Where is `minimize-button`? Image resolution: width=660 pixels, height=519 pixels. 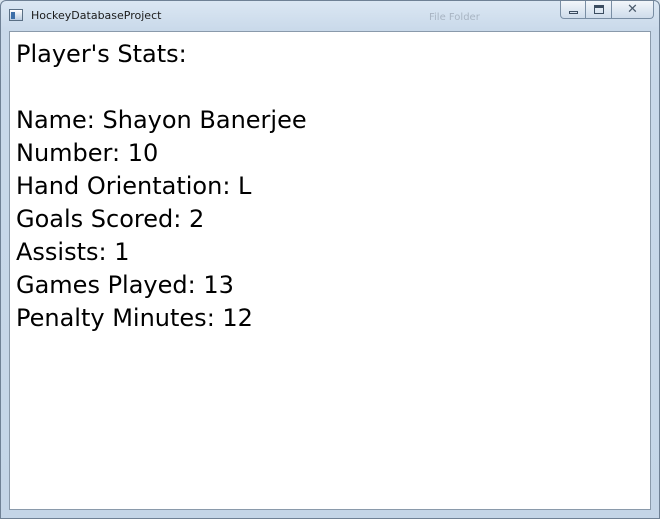 minimize-button is located at coordinates (573, 10).